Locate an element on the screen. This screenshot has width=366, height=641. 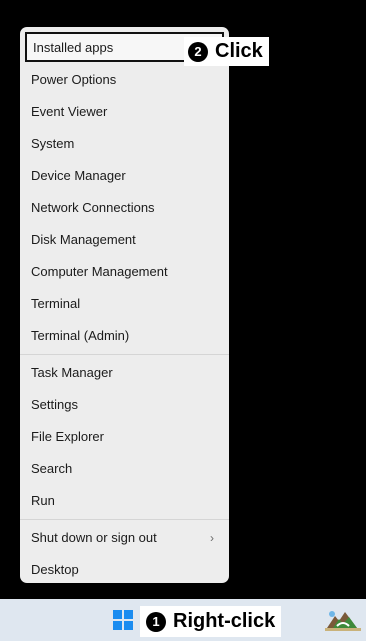
windows-start-icon is located at coordinates (123, 620).